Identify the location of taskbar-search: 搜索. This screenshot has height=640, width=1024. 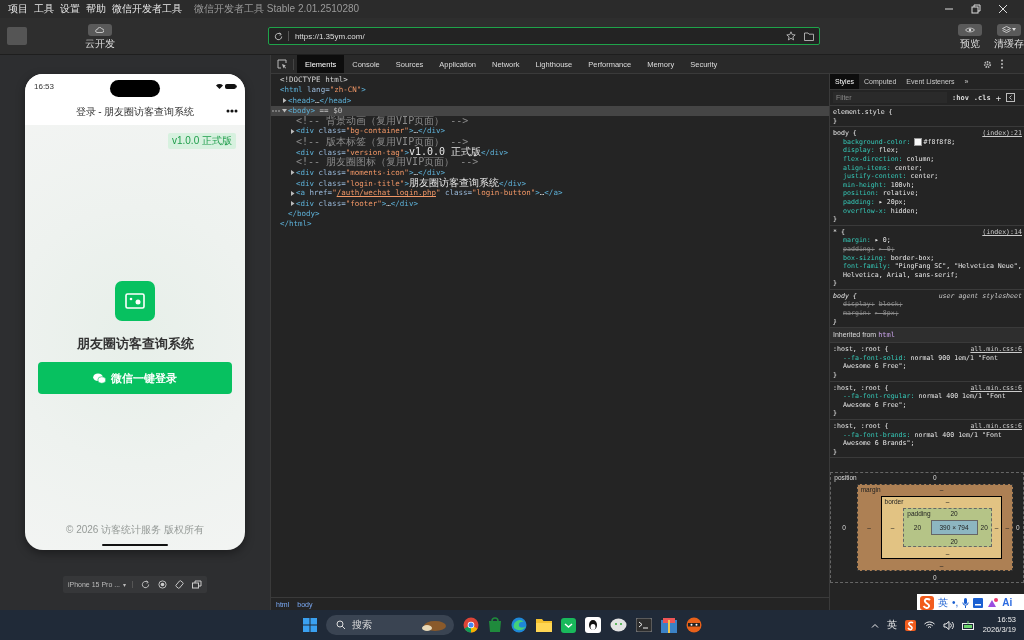
(390, 625).